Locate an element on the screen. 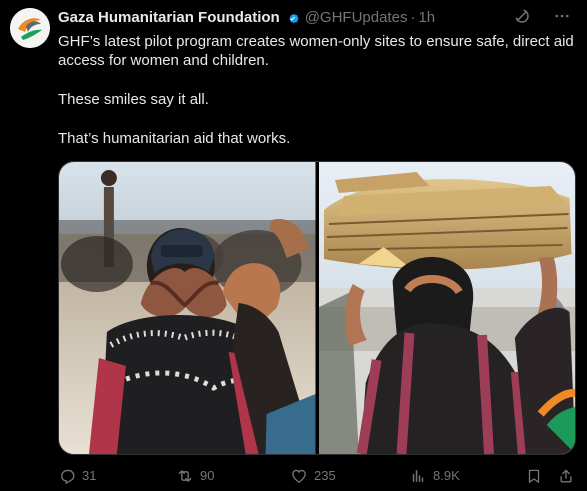 This screenshot has width=587, height=491. repost-icon is located at coordinates (185, 476).